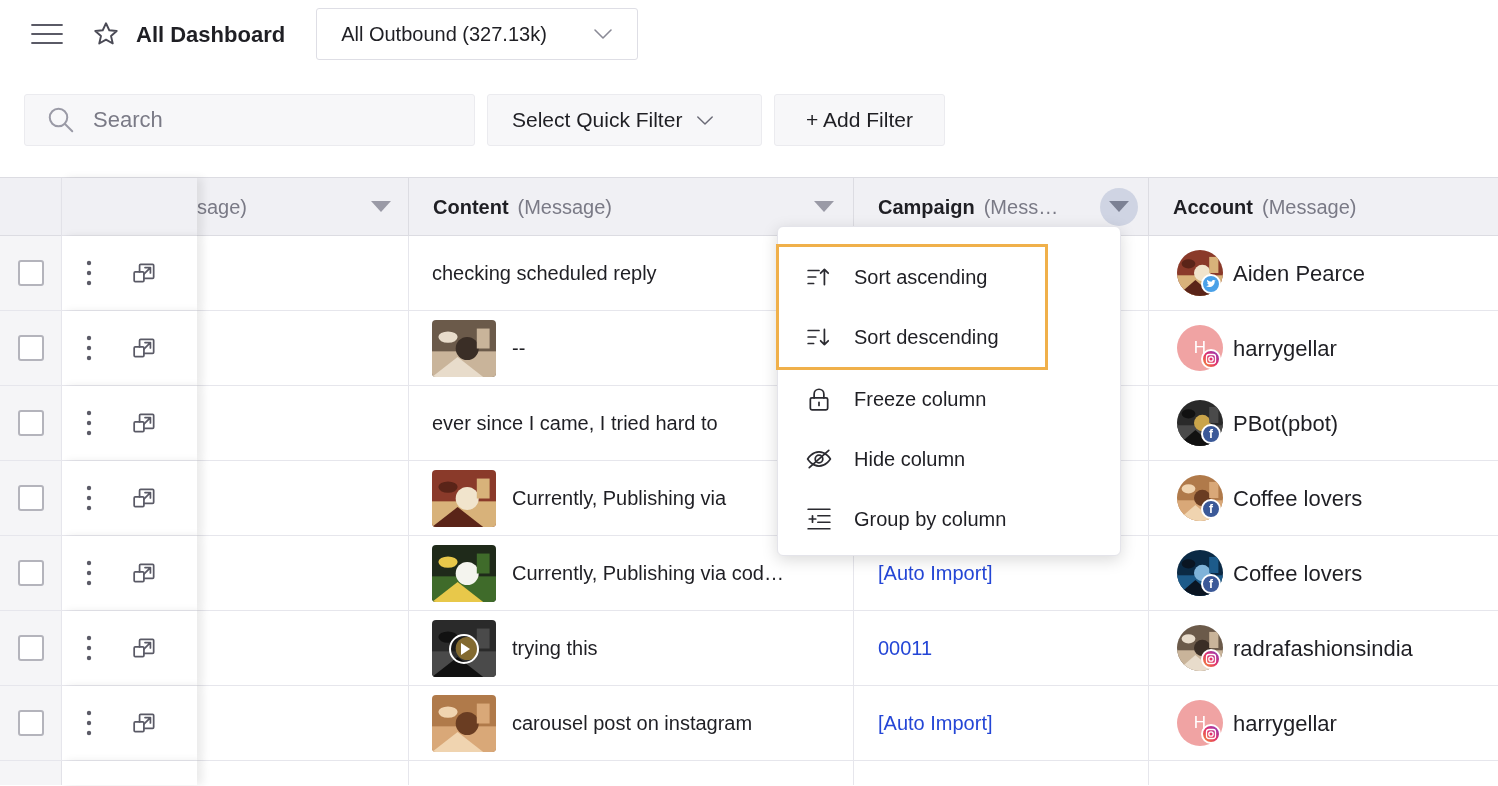 Image resolution: width=1498 pixels, height=786 pixels. Describe the element at coordinates (819, 399) in the screenshot. I see `lock-icon` at that location.